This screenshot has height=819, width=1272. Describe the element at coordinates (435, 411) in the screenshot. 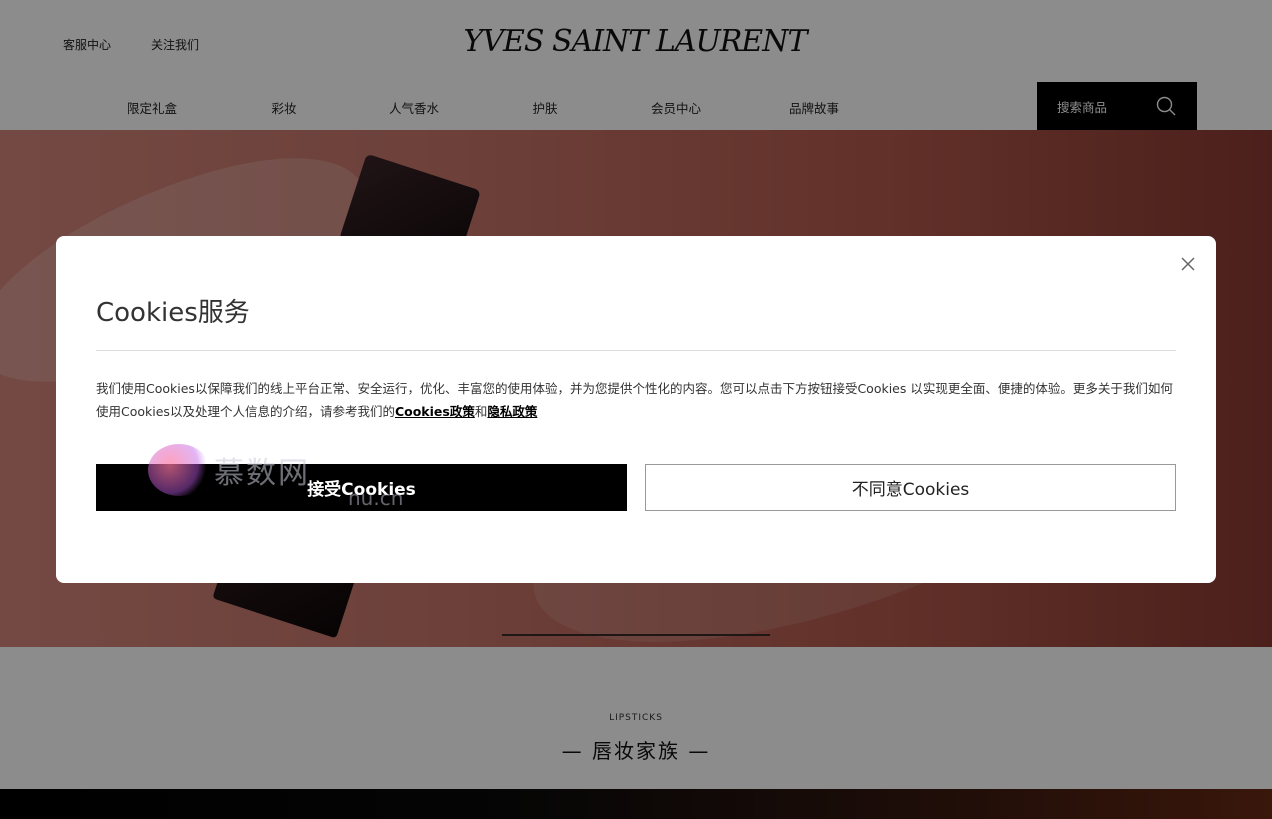

I see `cookie-policy-link: Cookies政策` at that location.